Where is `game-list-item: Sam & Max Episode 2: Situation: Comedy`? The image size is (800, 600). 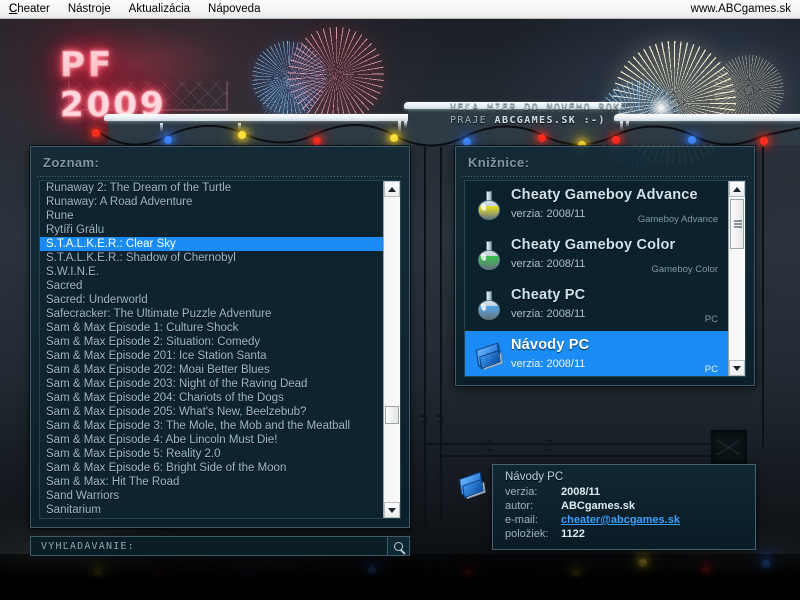 game-list-item: Sam & Max Episode 2: Situation: Comedy is located at coordinates (211, 342).